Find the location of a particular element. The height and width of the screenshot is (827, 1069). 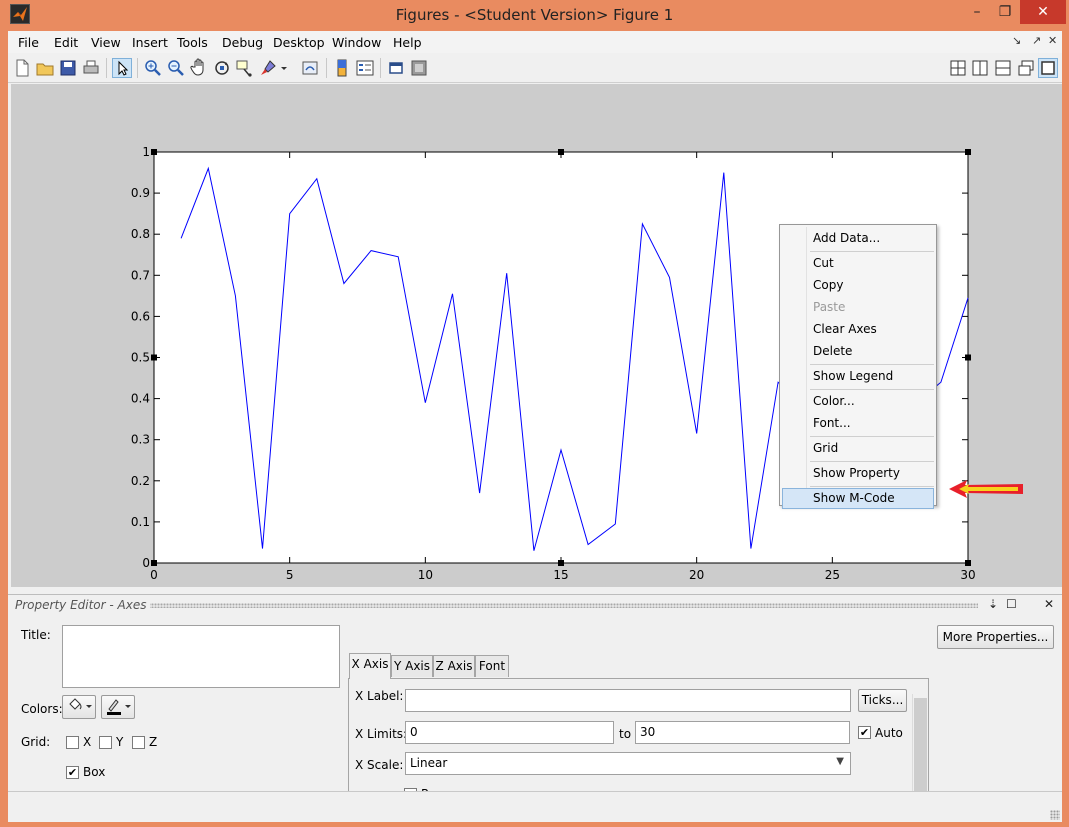

grid-label: Grid: is located at coordinates (36, 742).